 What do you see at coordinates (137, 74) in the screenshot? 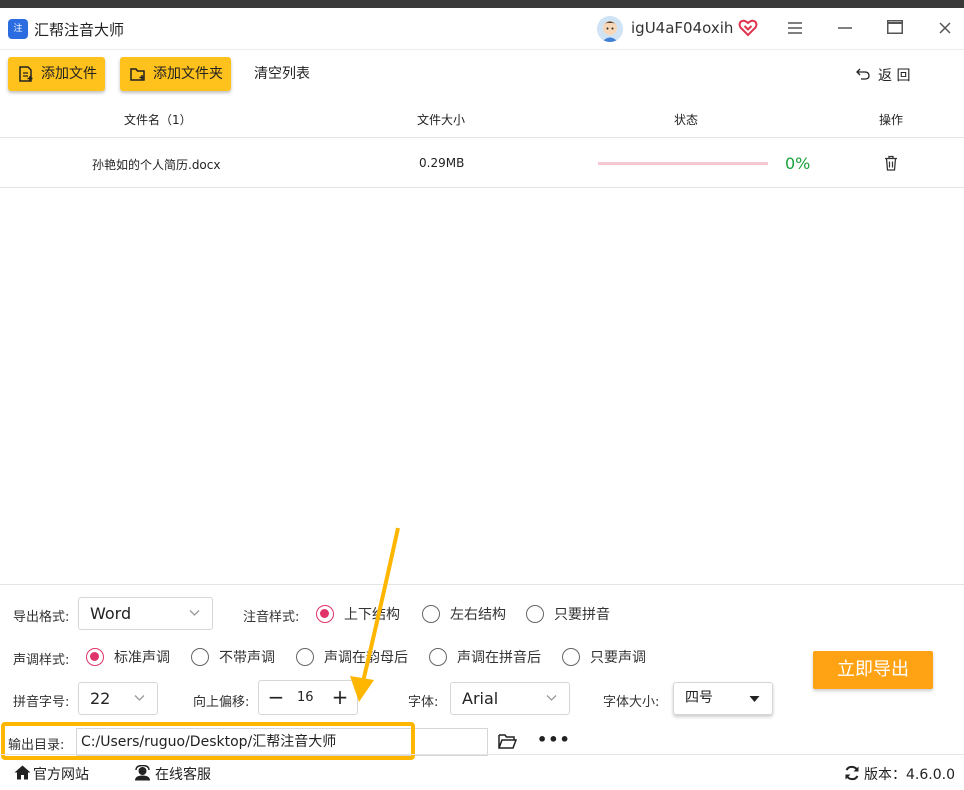
I see `add-folder-icon` at bounding box center [137, 74].